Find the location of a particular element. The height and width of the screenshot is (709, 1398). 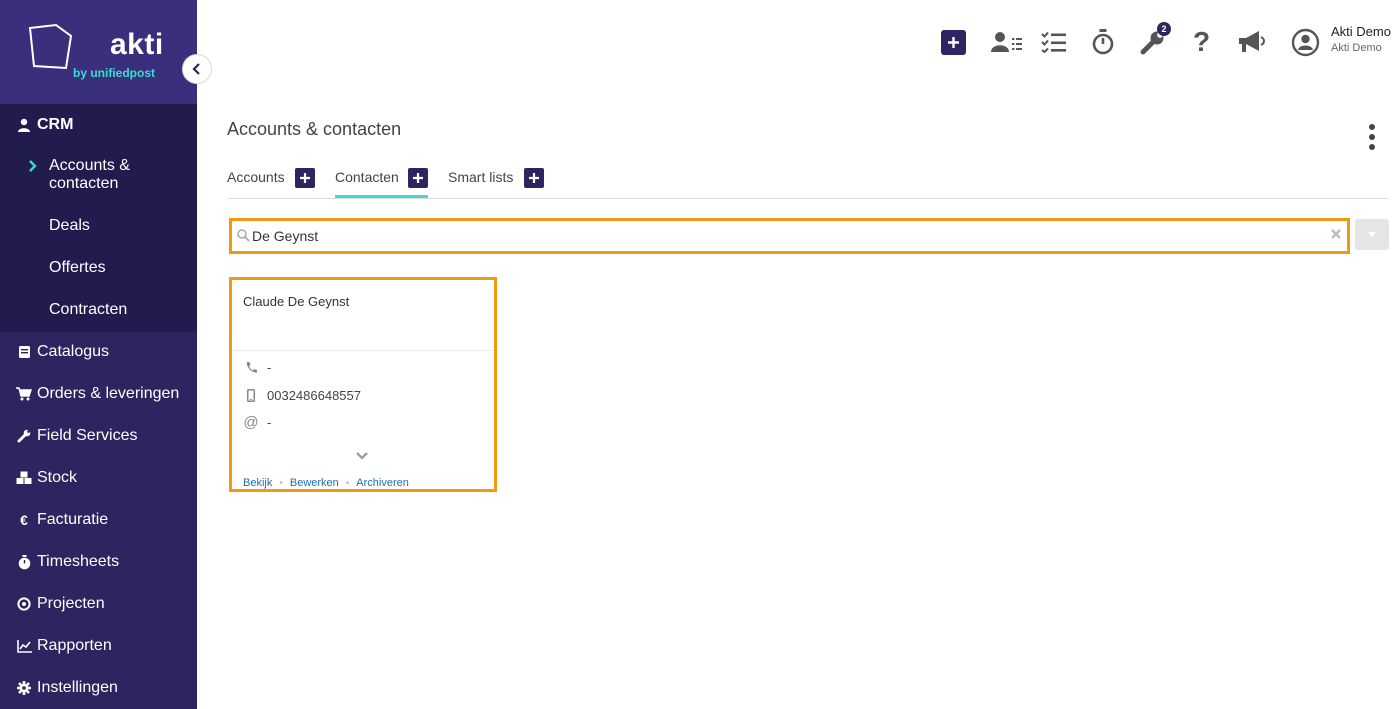

checklist-icon is located at coordinates (1053, 42).